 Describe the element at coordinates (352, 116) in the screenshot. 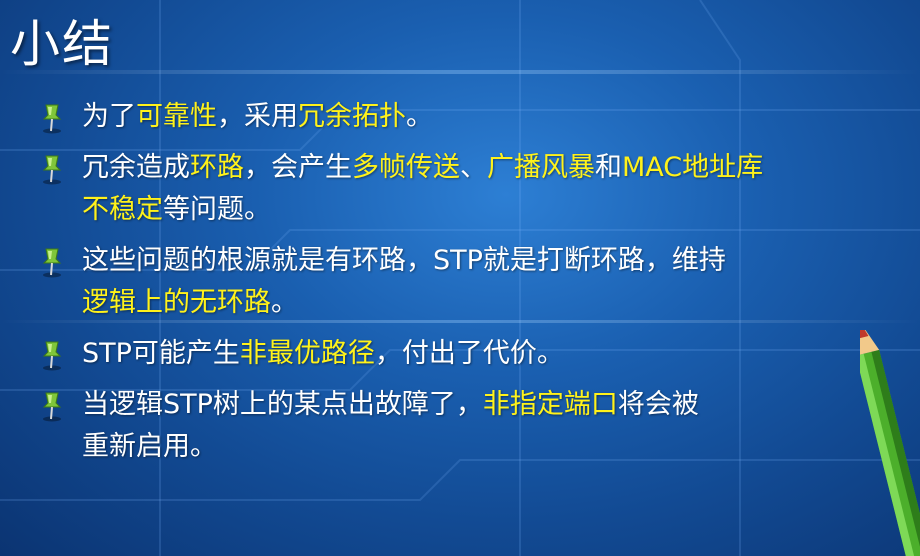

I see `highlighted-text: 冗余拓扑` at that location.